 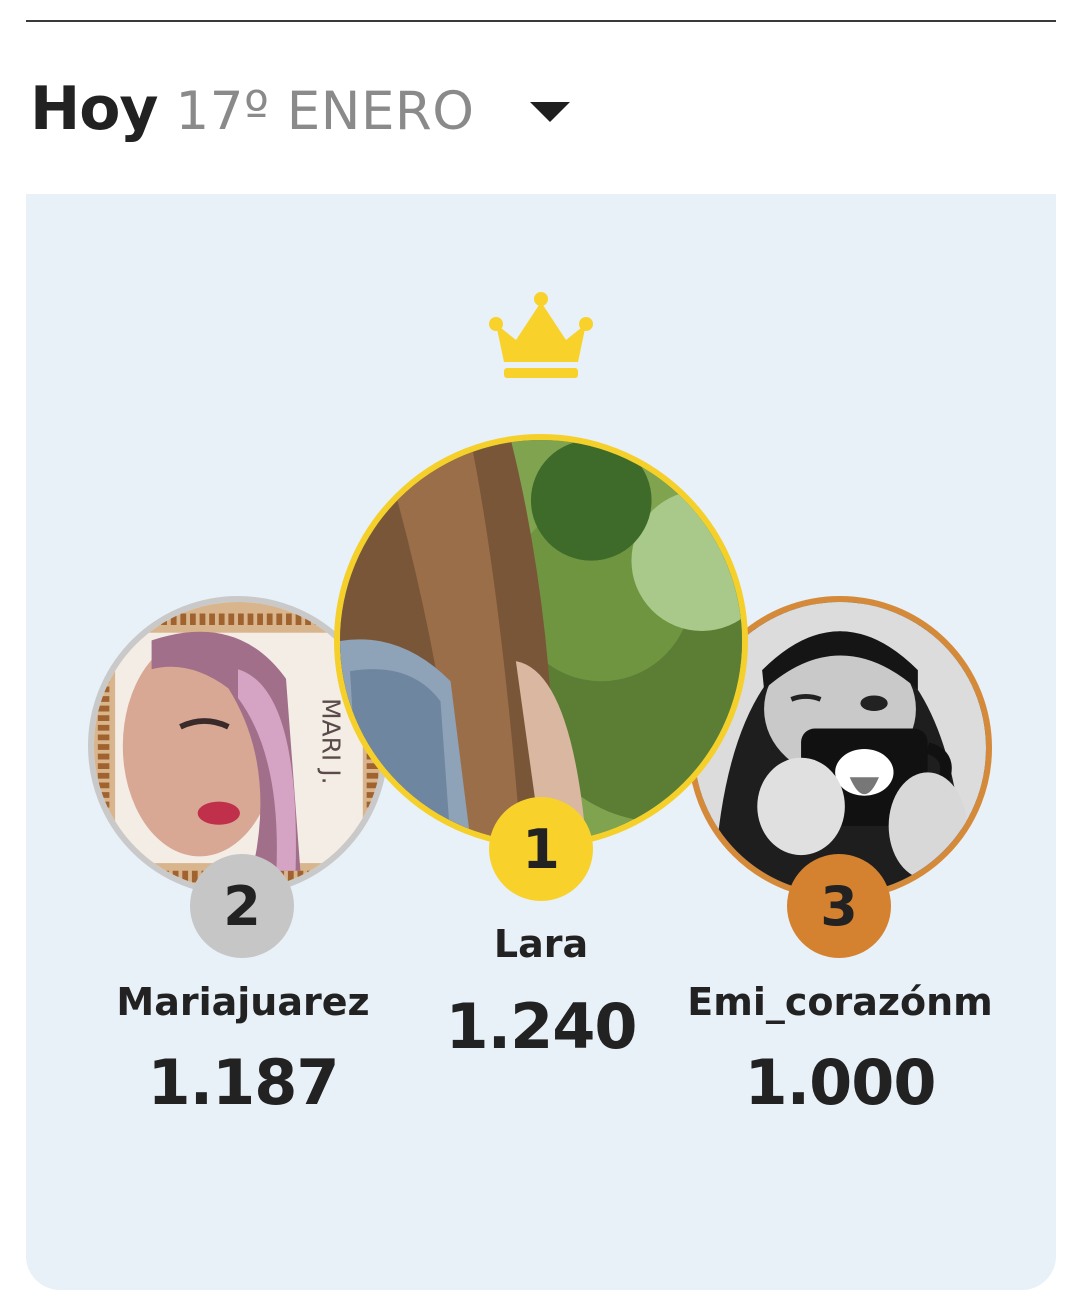 What do you see at coordinates (243, 1082) in the screenshot?
I see `score-rank-2: 1.187` at bounding box center [243, 1082].